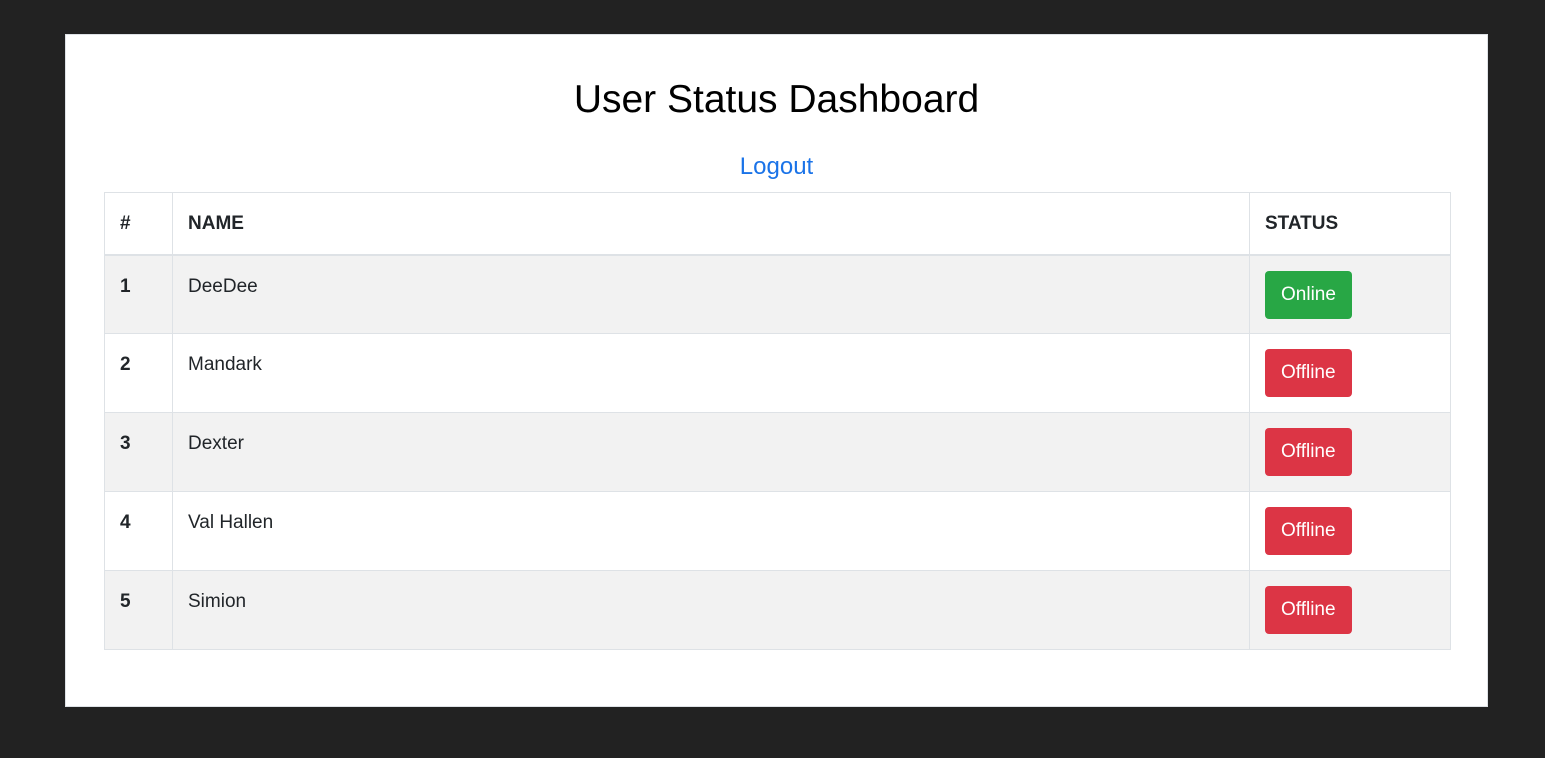 The image size is (1545, 758). I want to click on table-header-row: # NAME STATUS, so click(777, 224).